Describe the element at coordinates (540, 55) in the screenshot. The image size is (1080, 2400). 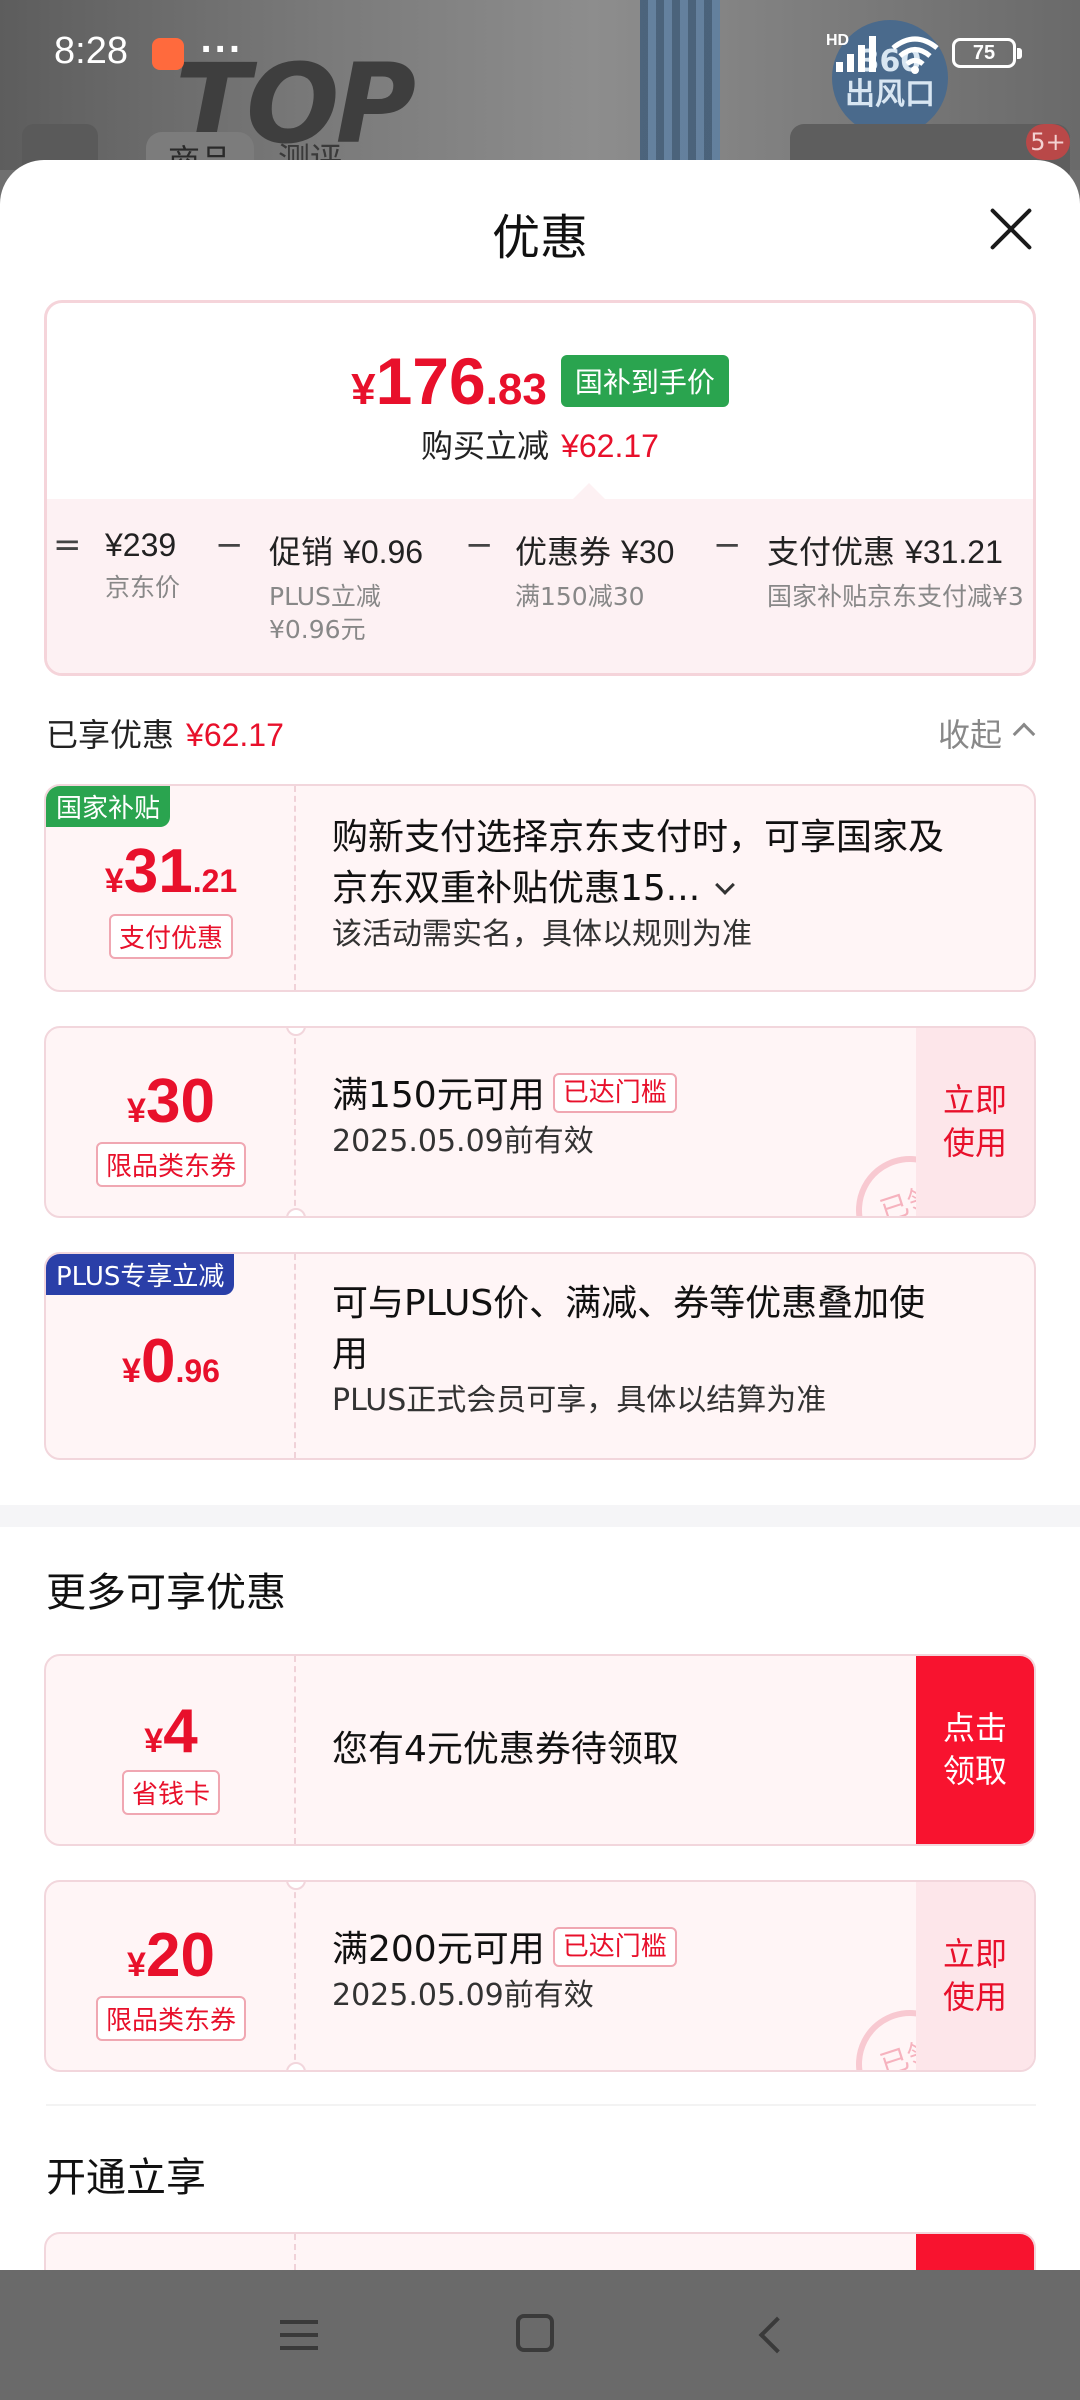
I see `status-bar: 8:28 ··· HD 75` at that location.